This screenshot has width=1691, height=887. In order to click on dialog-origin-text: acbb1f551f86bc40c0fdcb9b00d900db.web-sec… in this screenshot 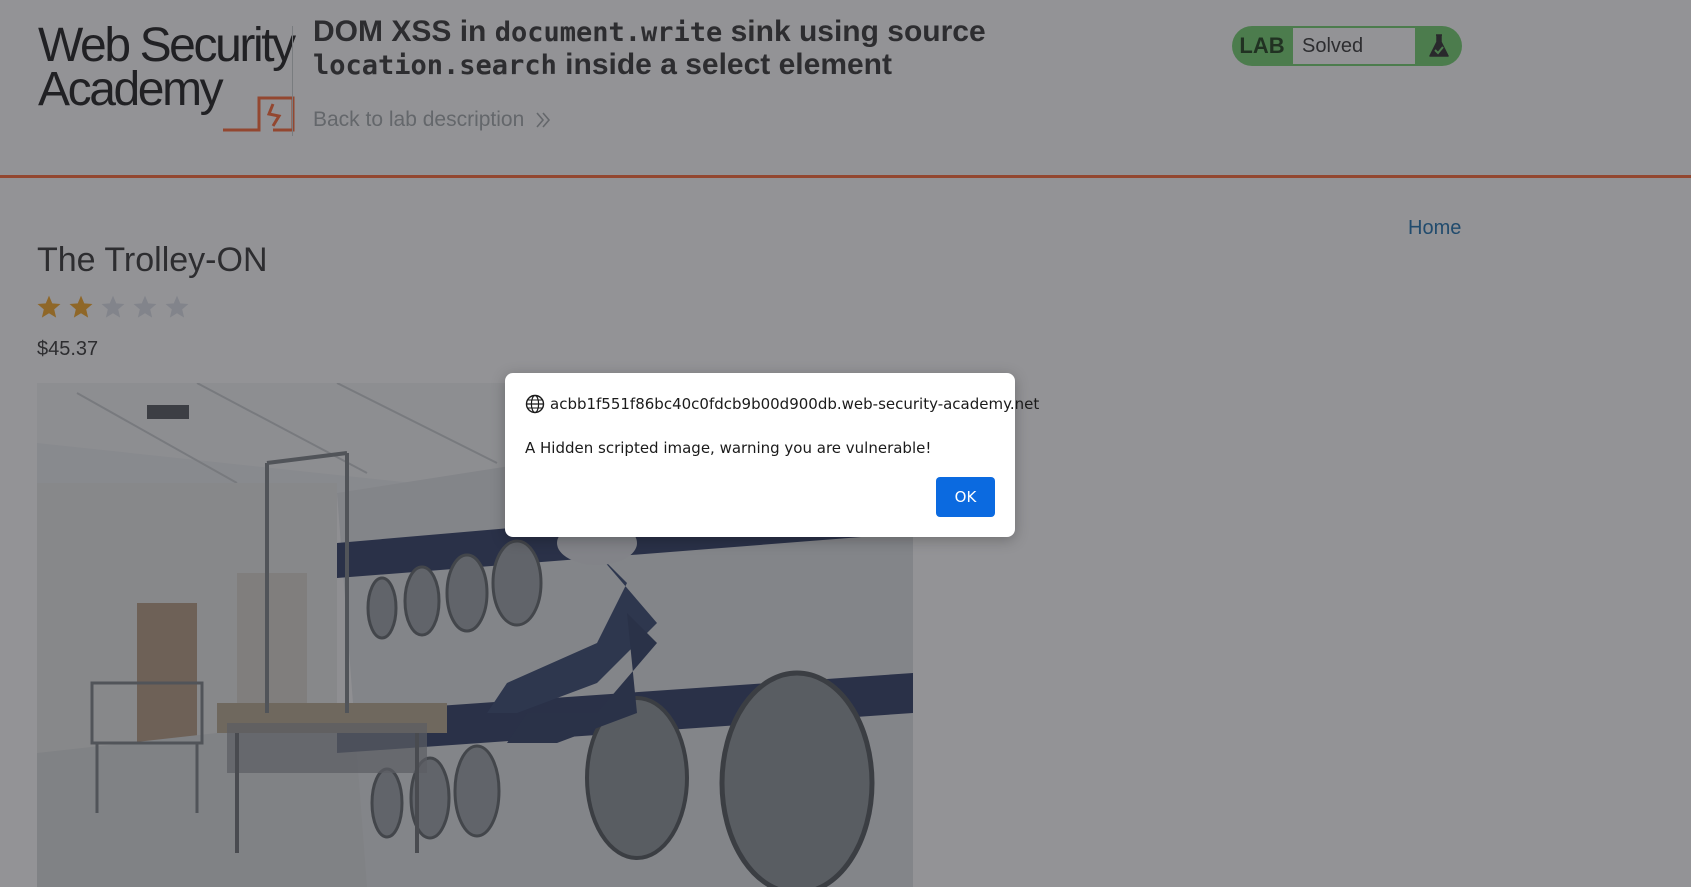, I will do `click(795, 404)`.